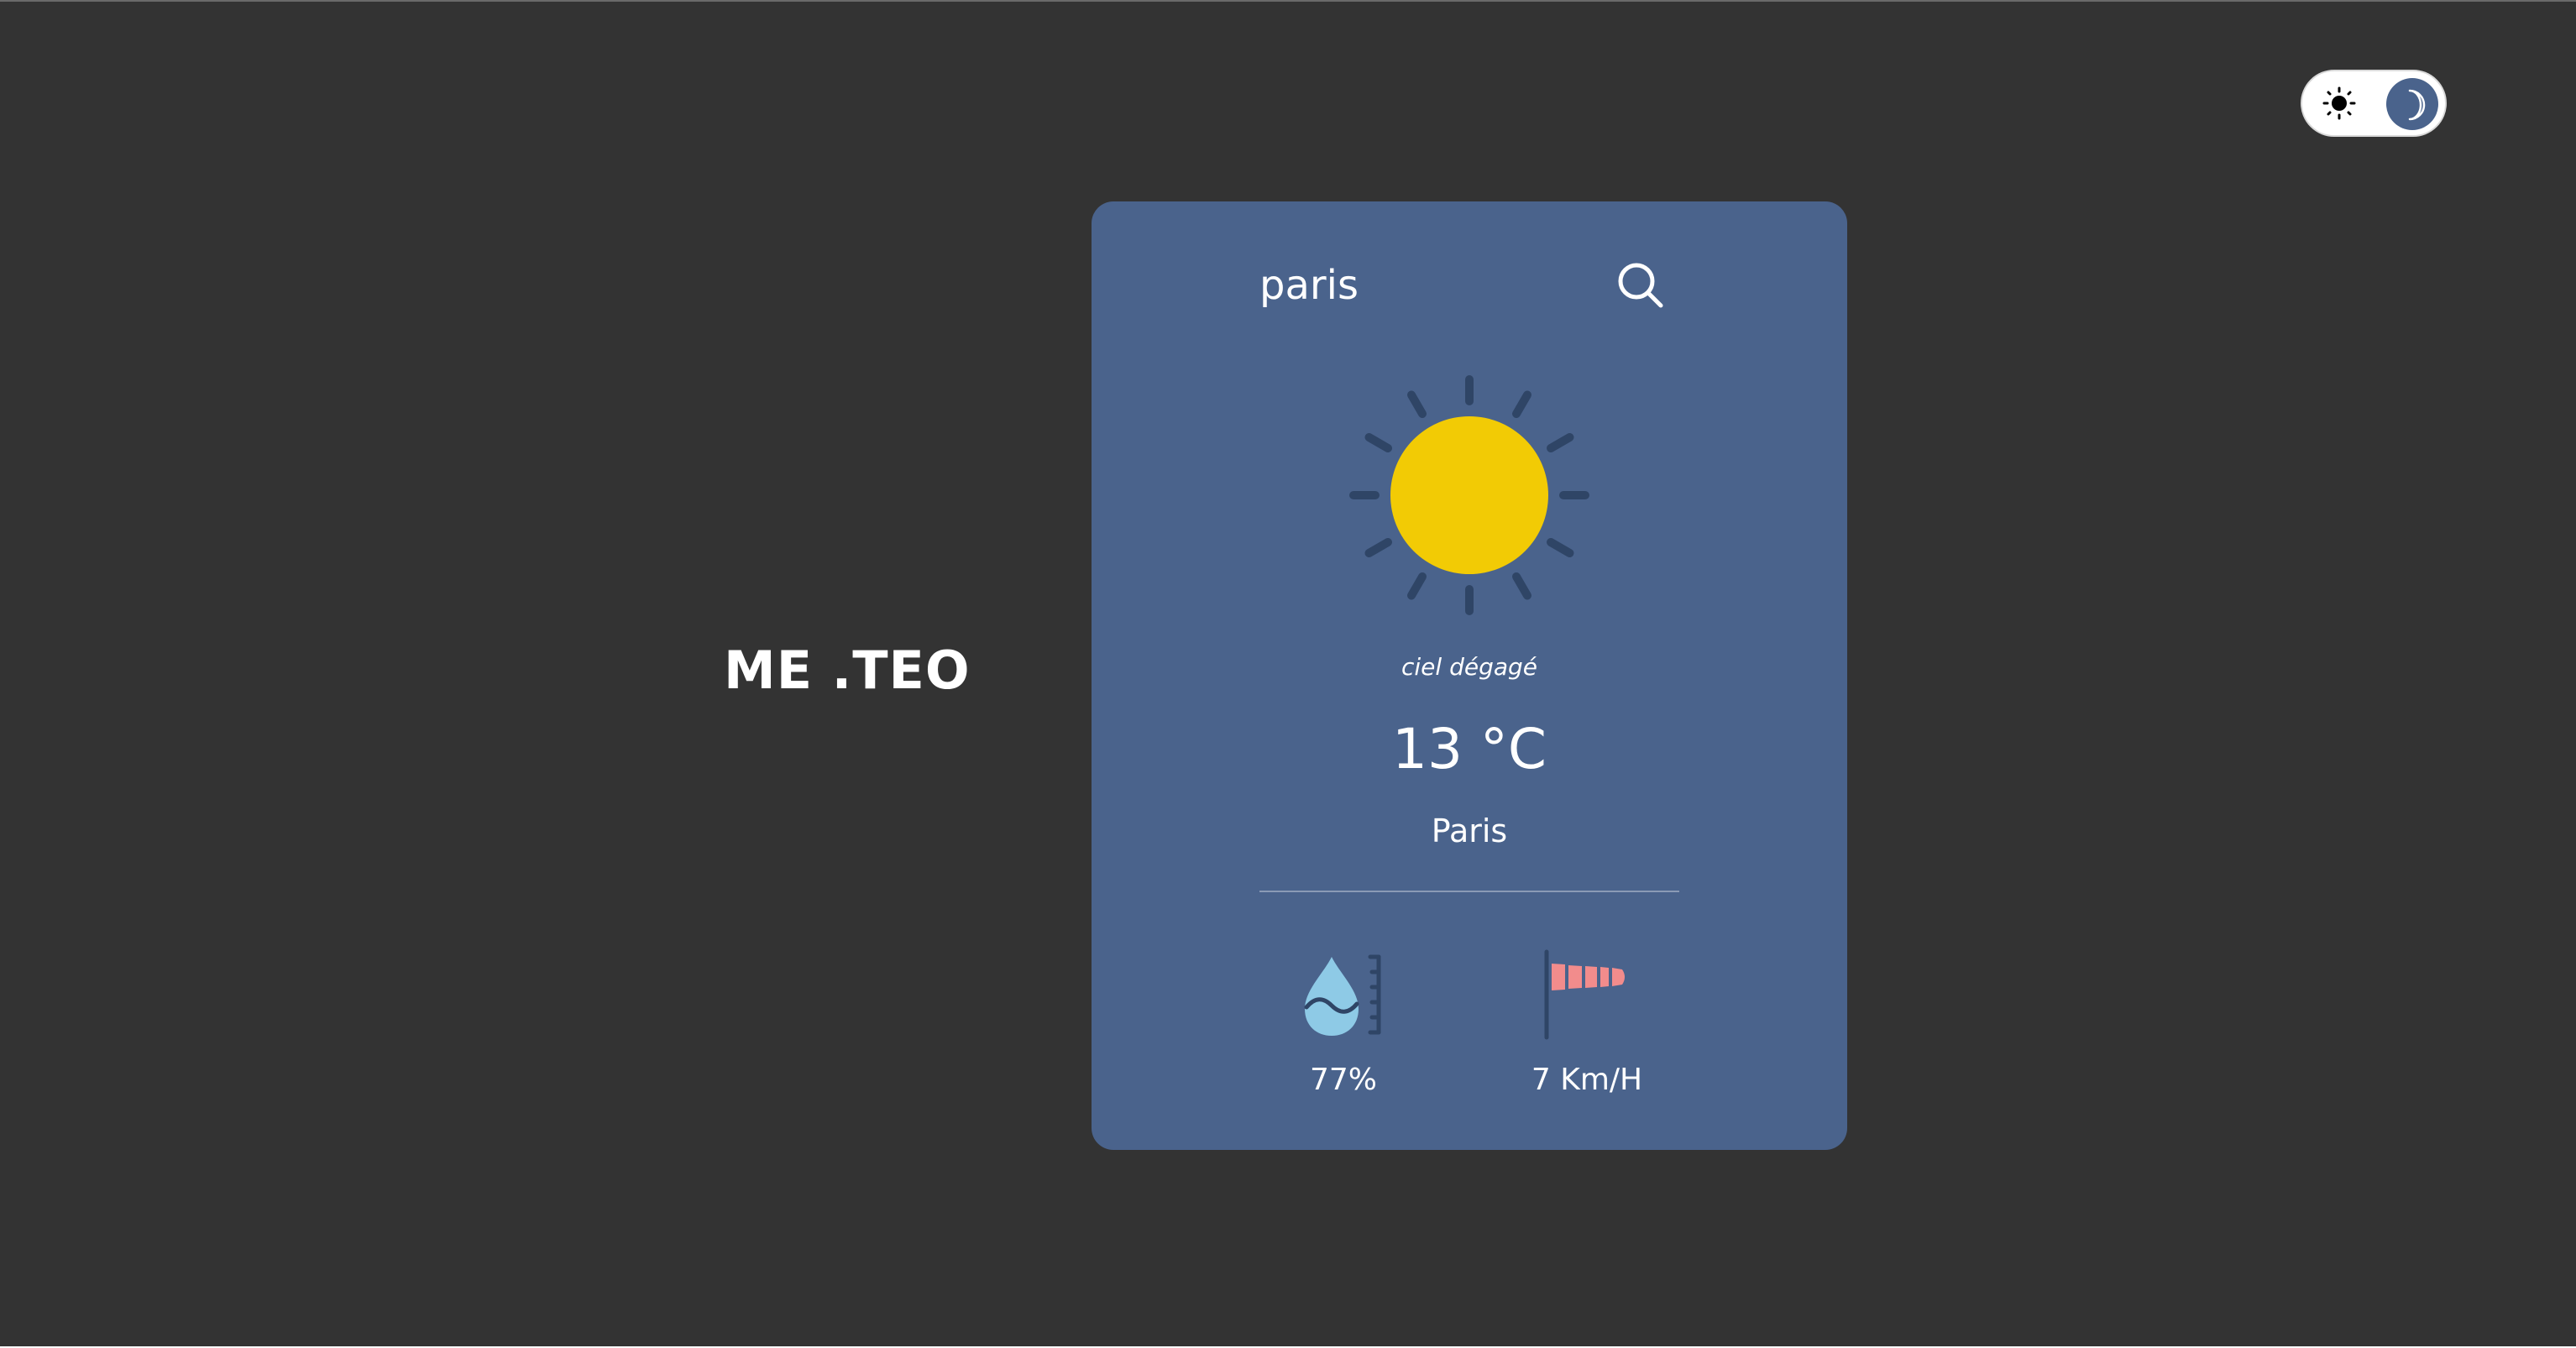  What do you see at coordinates (1469, 830) in the screenshot?
I see `city-name: Paris` at bounding box center [1469, 830].